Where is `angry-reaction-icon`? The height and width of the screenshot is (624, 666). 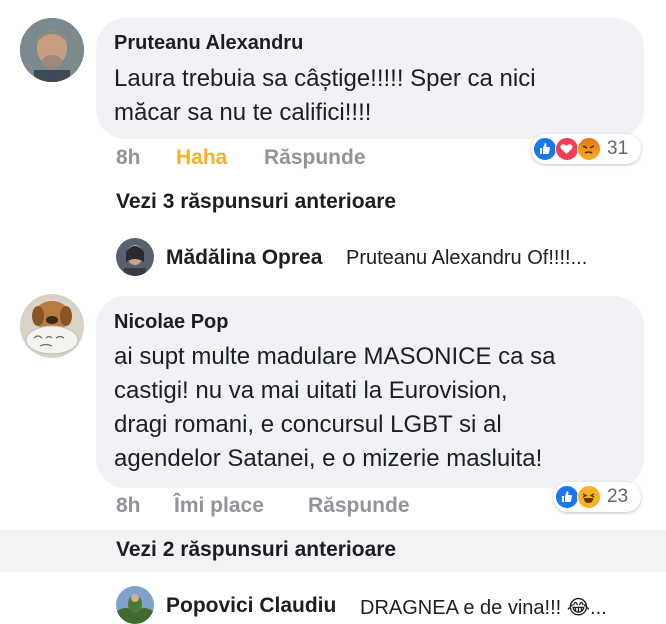 angry-reaction-icon is located at coordinates (589, 149).